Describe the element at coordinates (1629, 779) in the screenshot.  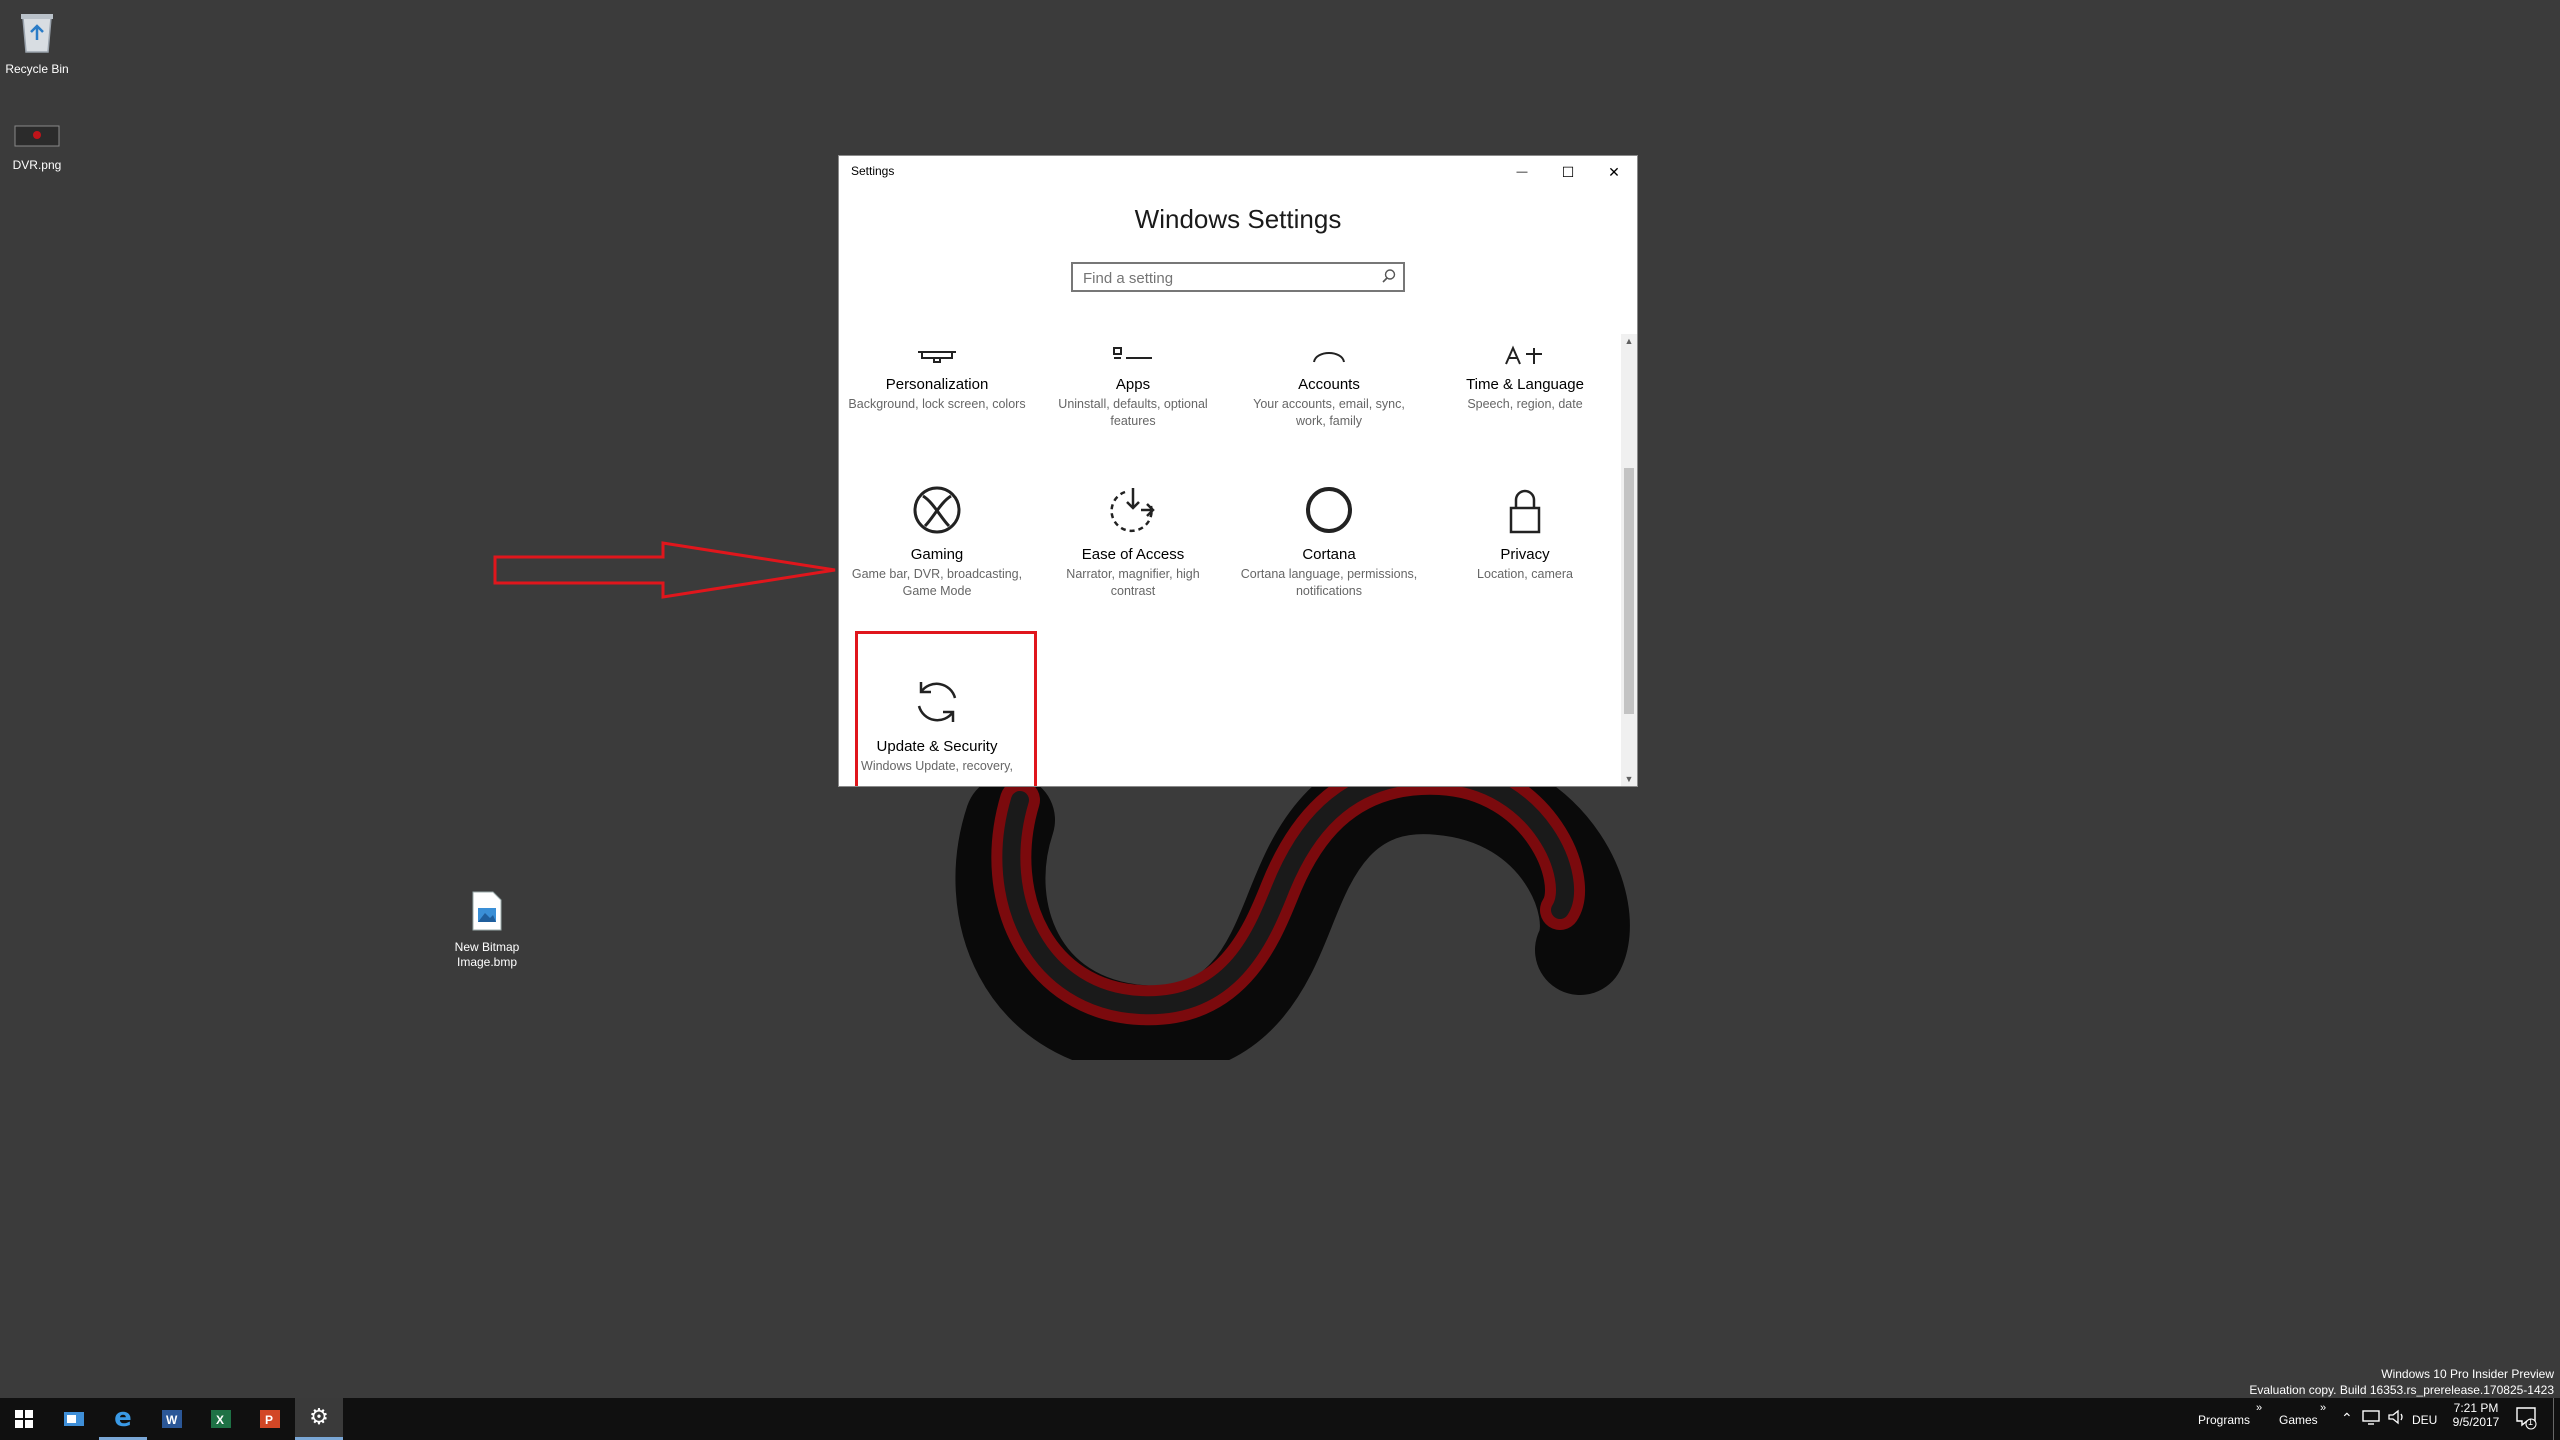
I see `scroll-down-icon: ▼` at that location.